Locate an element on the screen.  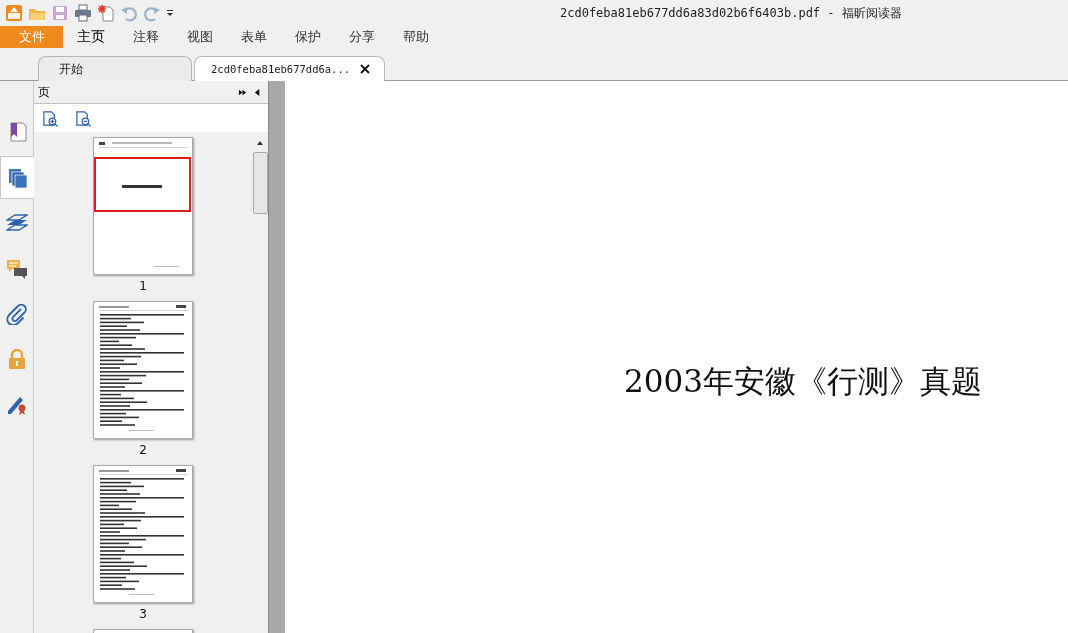
pages-icon is located at coordinates (17, 177).